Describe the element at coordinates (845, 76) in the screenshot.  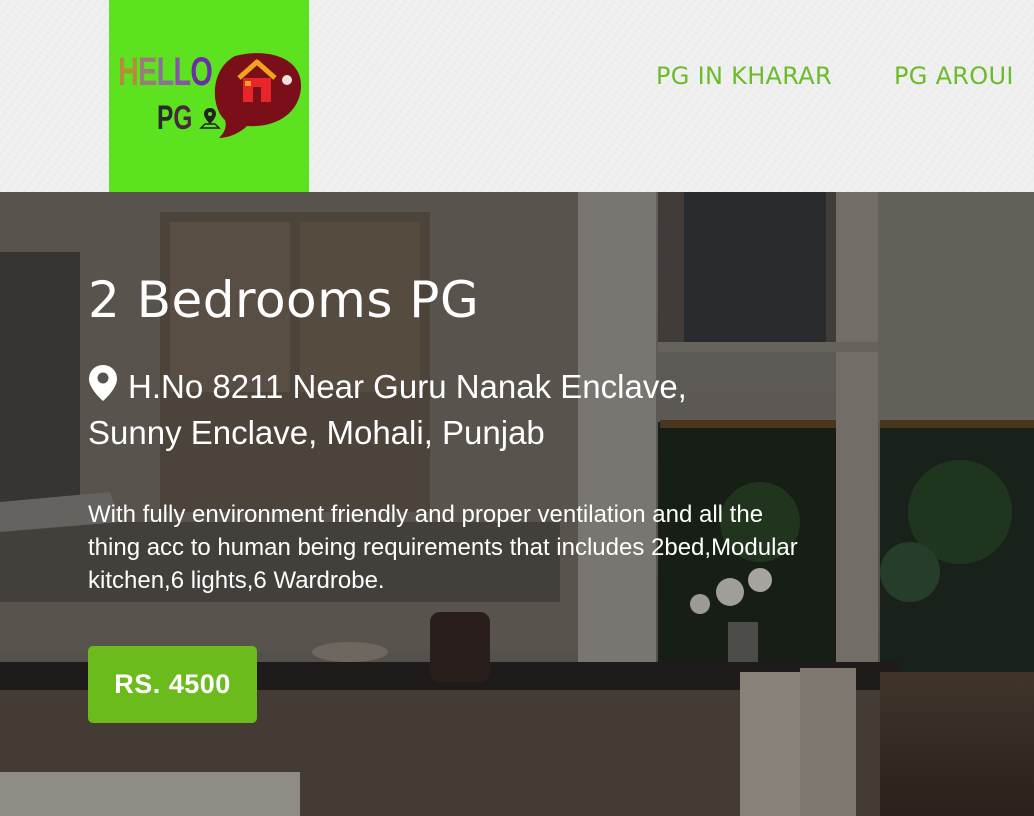
I see `main-nav: PG IN KHARAR PG AROUI` at that location.